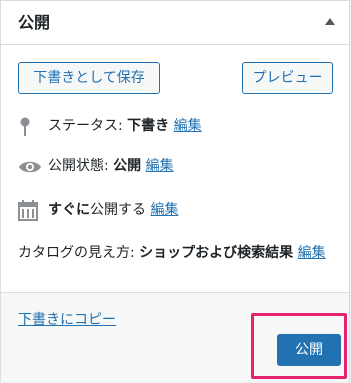 This screenshot has width=351, height=383. What do you see at coordinates (30, 167) in the screenshot?
I see `eye-icon` at bounding box center [30, 167].